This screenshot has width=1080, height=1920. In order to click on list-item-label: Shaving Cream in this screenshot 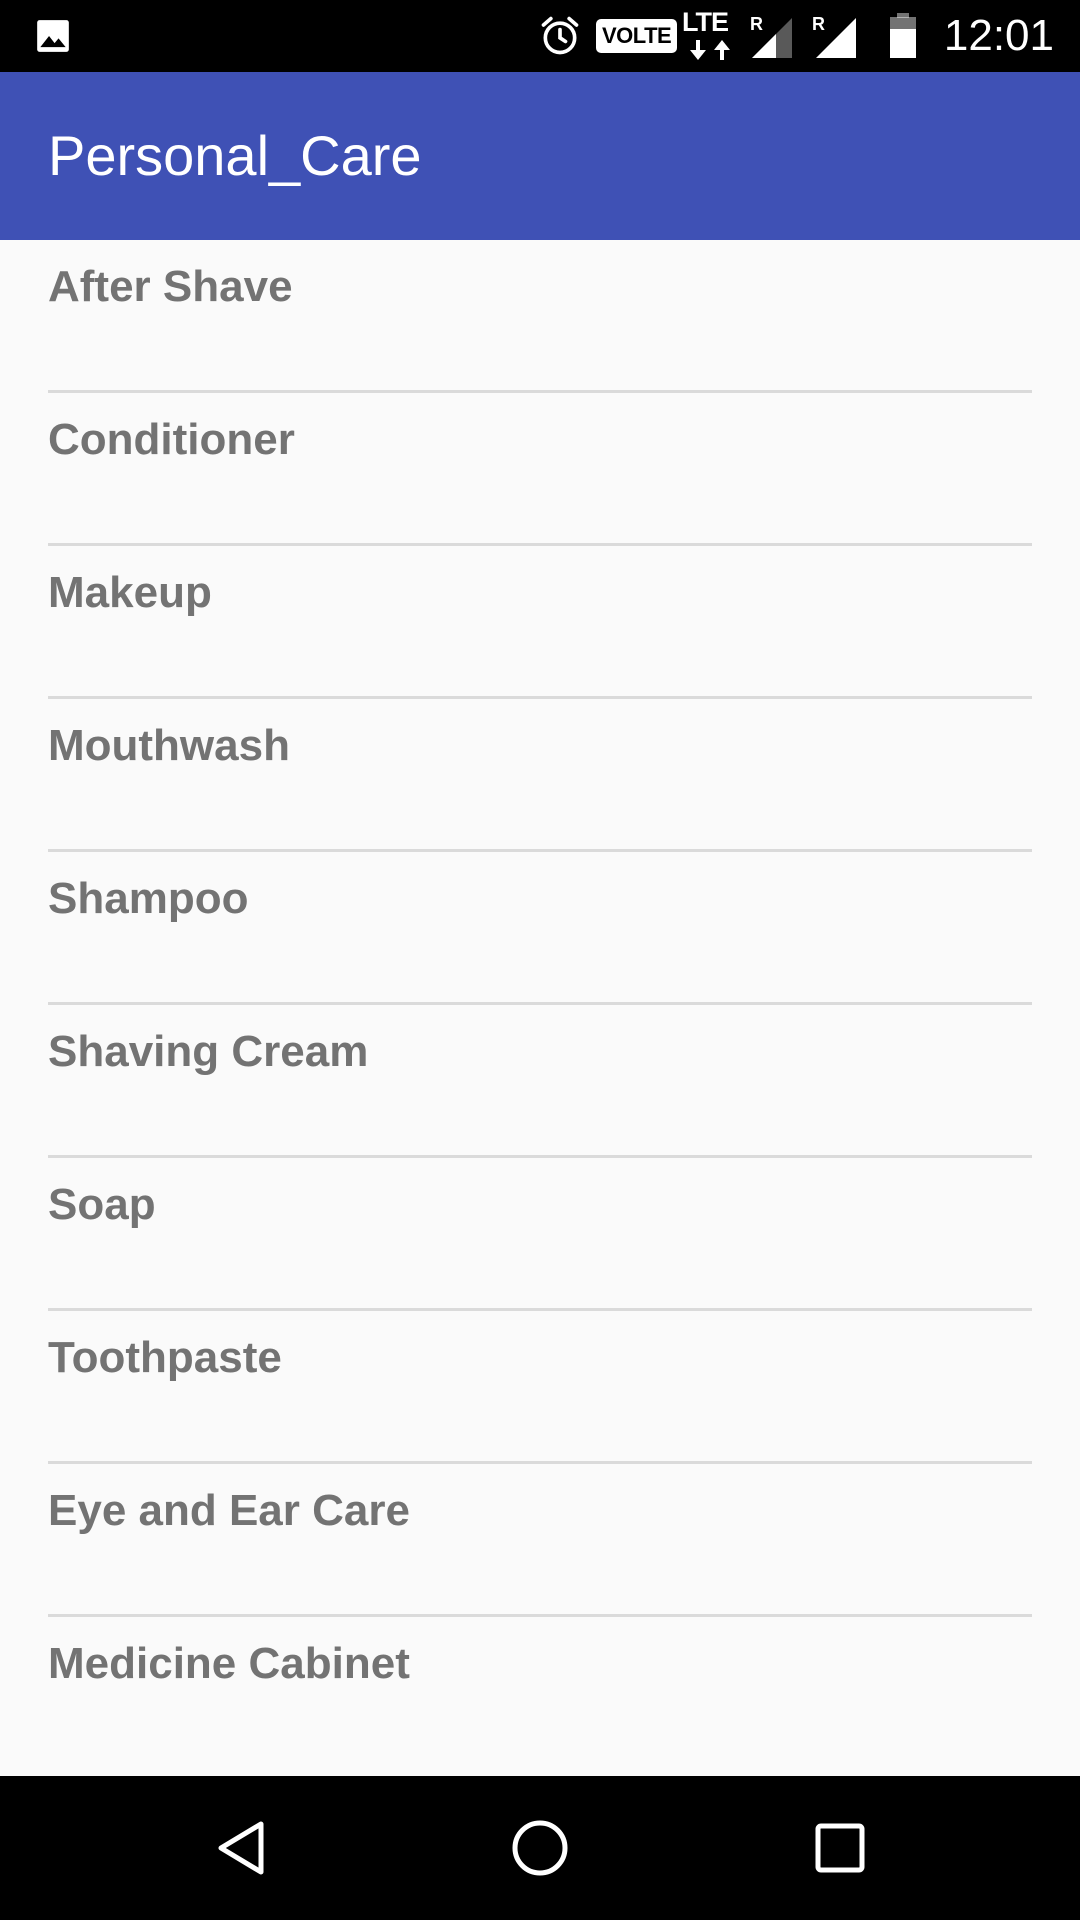, I will do `click(208, 1051)`.